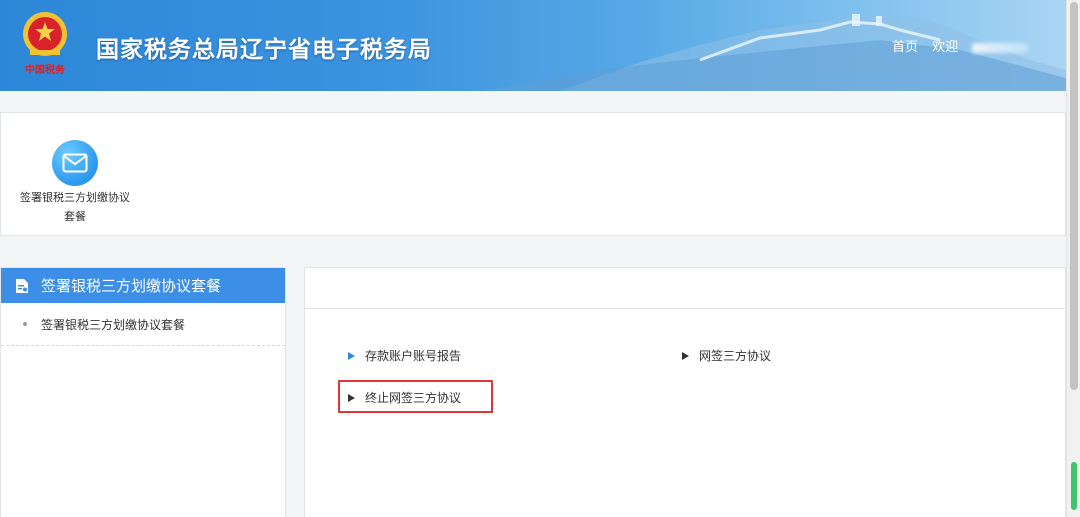  What do you see at coordinates (905, 47) in the screenshot?
I see `home-link: 首页` at bounding box center [905, 47].